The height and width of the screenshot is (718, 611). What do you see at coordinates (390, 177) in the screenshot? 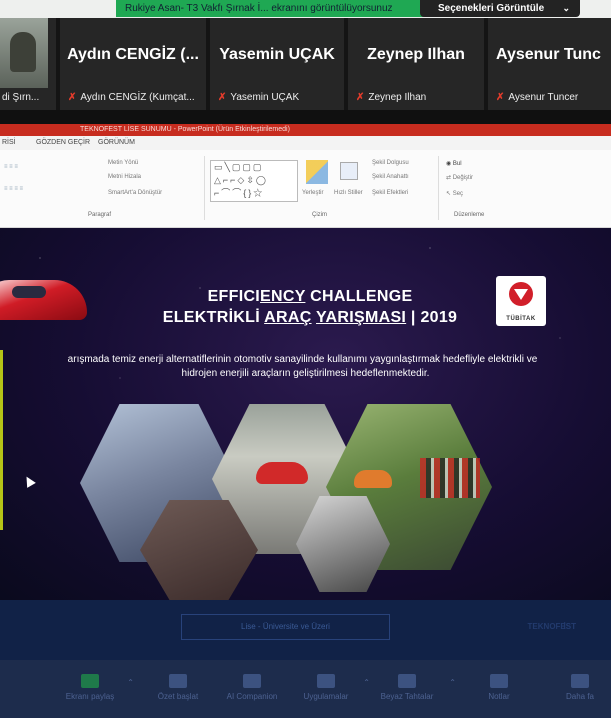
I see `shape-outline-button: Şekil Anahattı` at bounding box center [390, 177].